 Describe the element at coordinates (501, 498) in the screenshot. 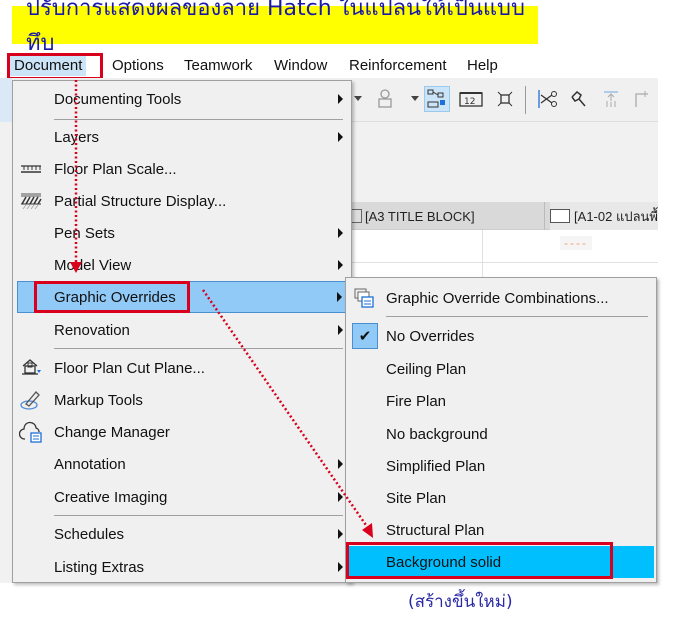

I see `menu-item-site-plan: Site Plan` at that location.